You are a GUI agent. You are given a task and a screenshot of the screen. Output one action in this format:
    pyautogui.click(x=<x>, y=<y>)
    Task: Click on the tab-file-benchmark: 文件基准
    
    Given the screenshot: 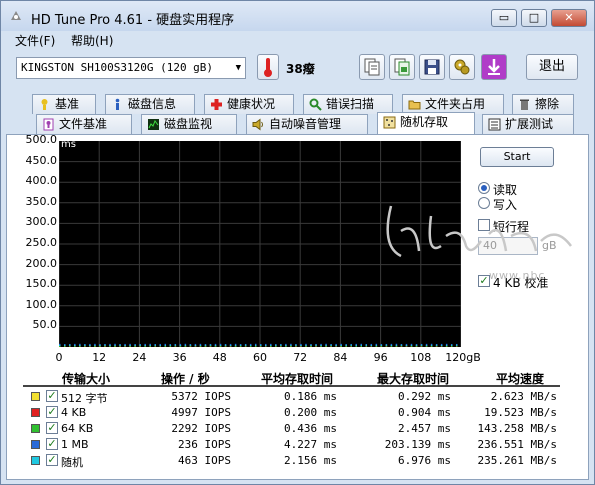 What is the action you would take?
    pyautogui.click(x=84, y=124)
    